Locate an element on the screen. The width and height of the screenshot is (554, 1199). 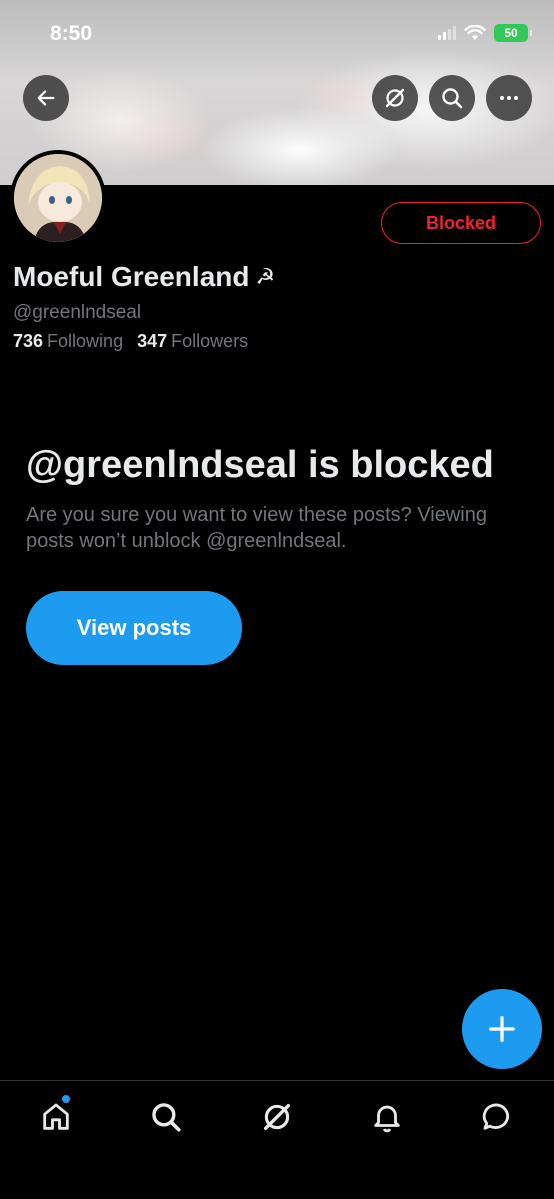
battery-icon: 50 is located at coordinates (513, 33).